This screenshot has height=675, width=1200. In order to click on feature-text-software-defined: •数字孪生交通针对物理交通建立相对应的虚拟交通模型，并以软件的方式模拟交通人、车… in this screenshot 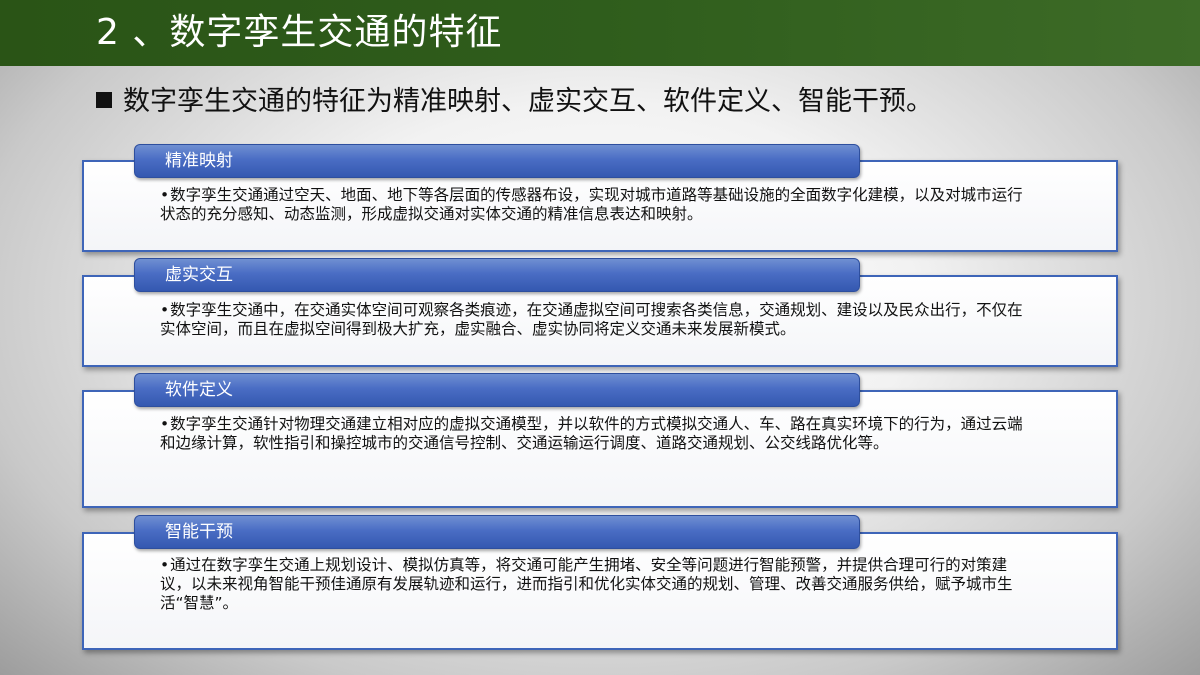, I will do `click(591, 433)`.